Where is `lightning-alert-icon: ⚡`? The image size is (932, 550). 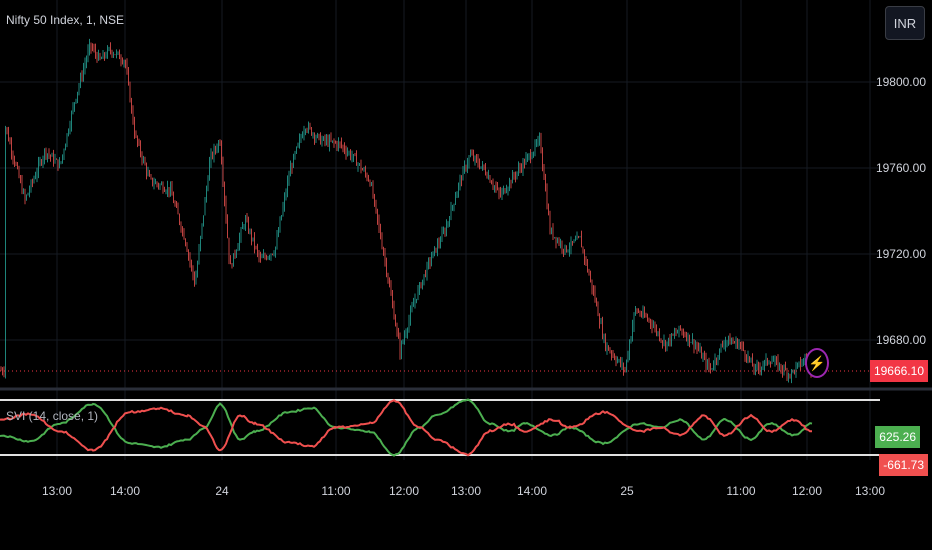 lightning-alert-icon: ⚡ is located at coordinates (817, 363).